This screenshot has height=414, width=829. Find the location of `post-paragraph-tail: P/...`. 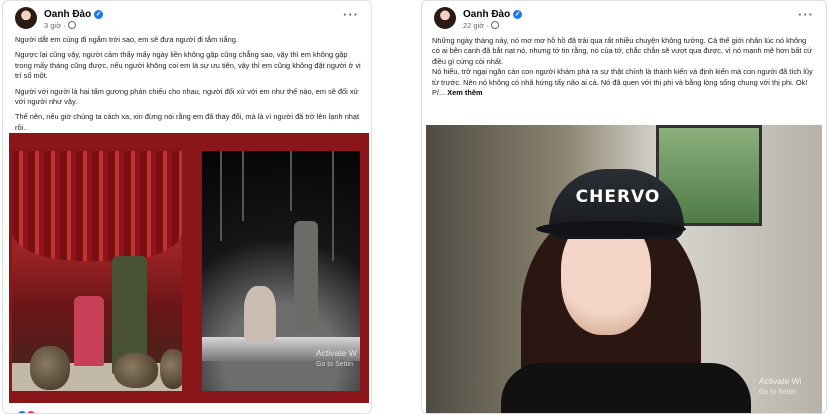

post-paragraph-tail: P/... is located at coordinates (439, 93).